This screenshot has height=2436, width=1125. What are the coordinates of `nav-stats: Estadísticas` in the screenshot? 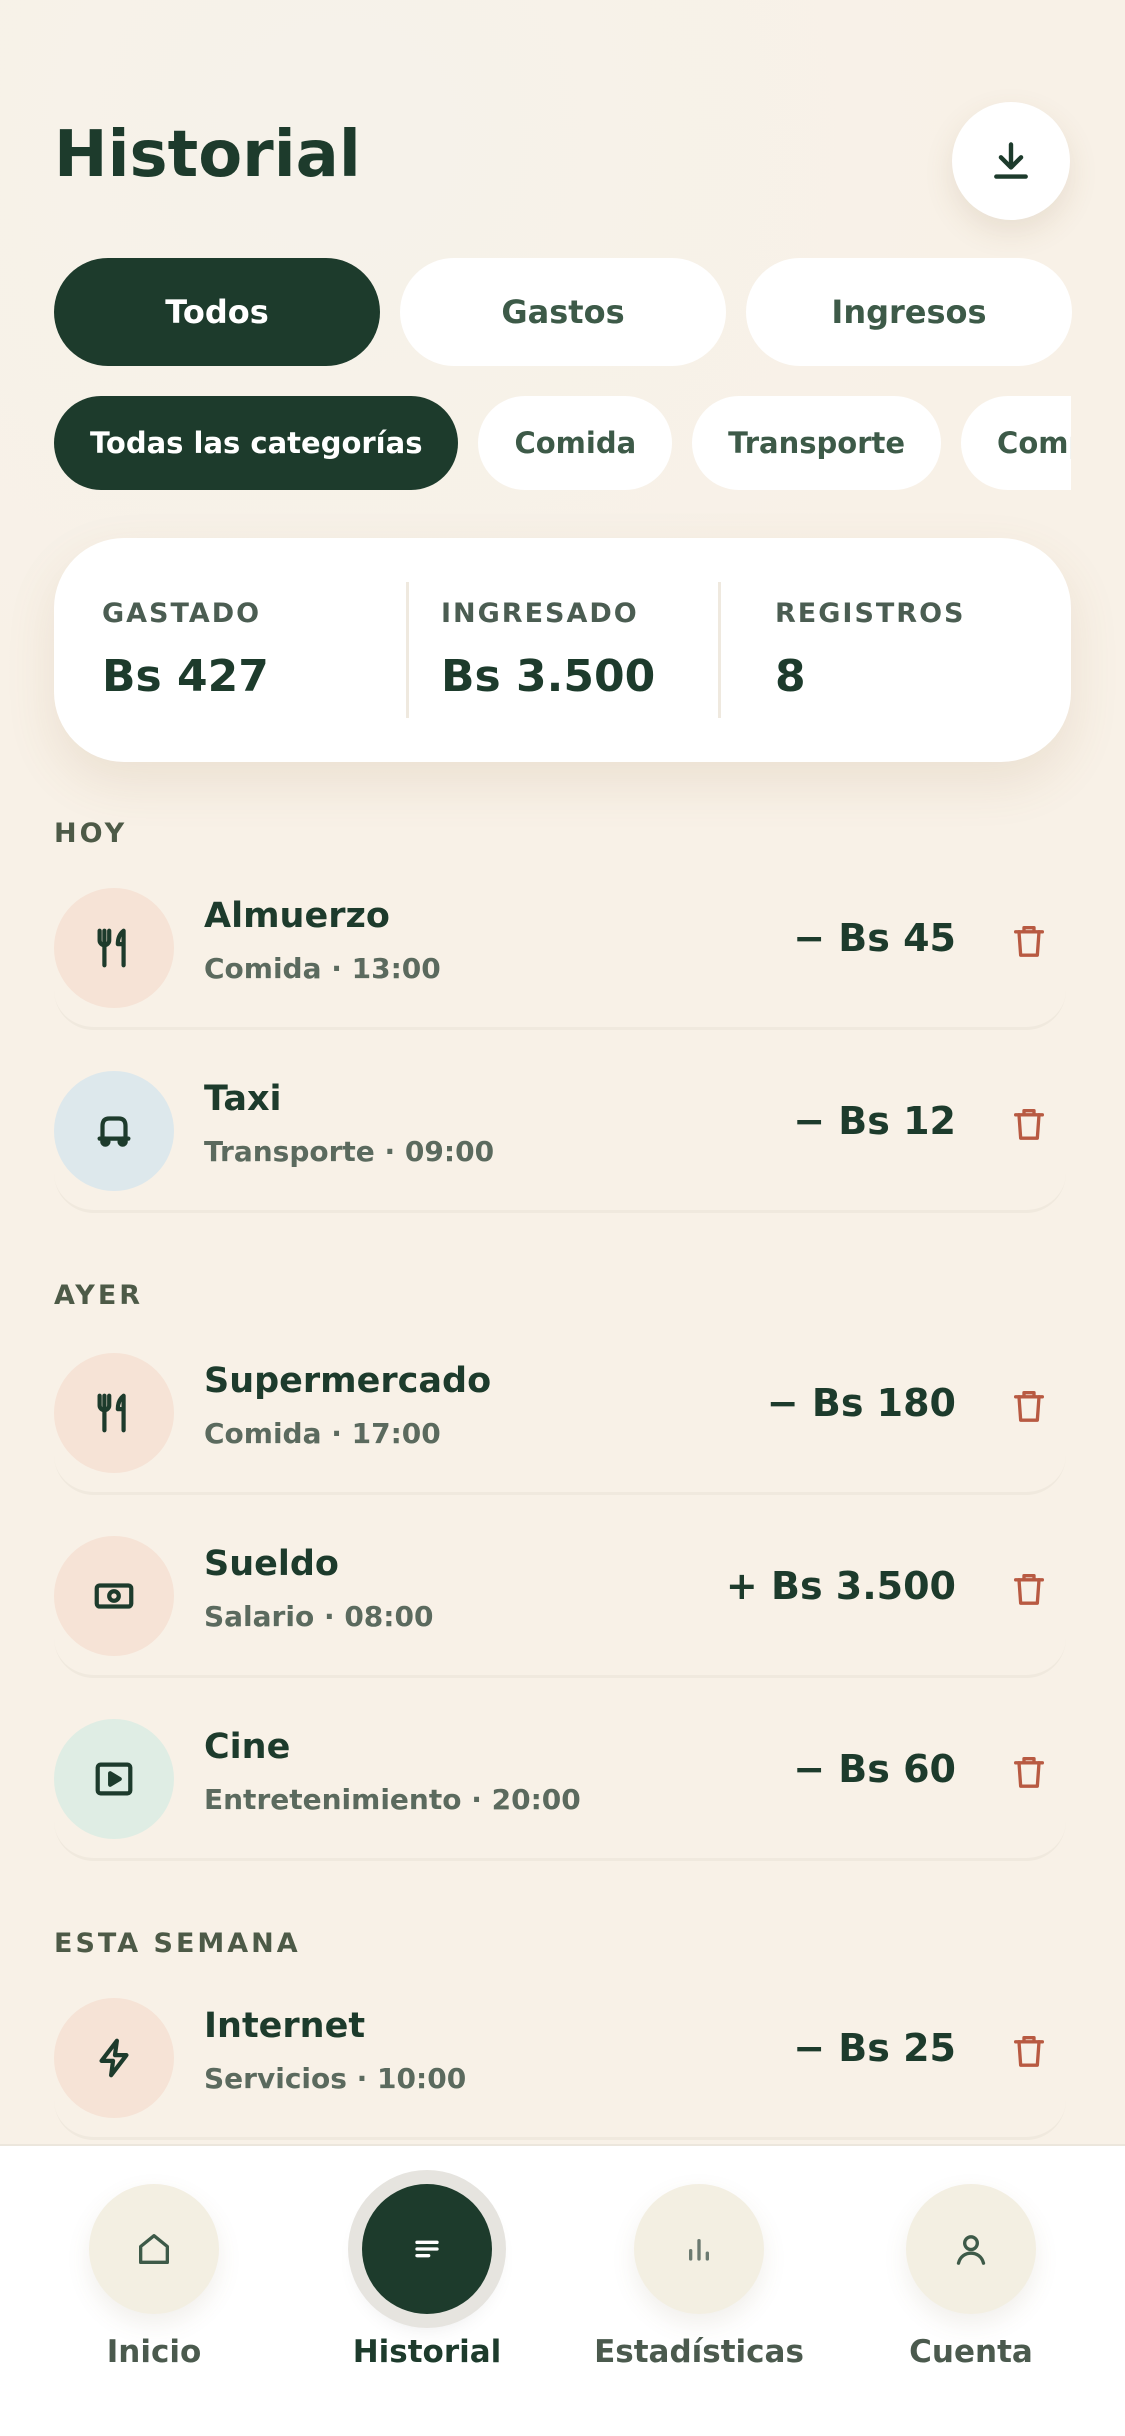 It's located at (699, 2277).